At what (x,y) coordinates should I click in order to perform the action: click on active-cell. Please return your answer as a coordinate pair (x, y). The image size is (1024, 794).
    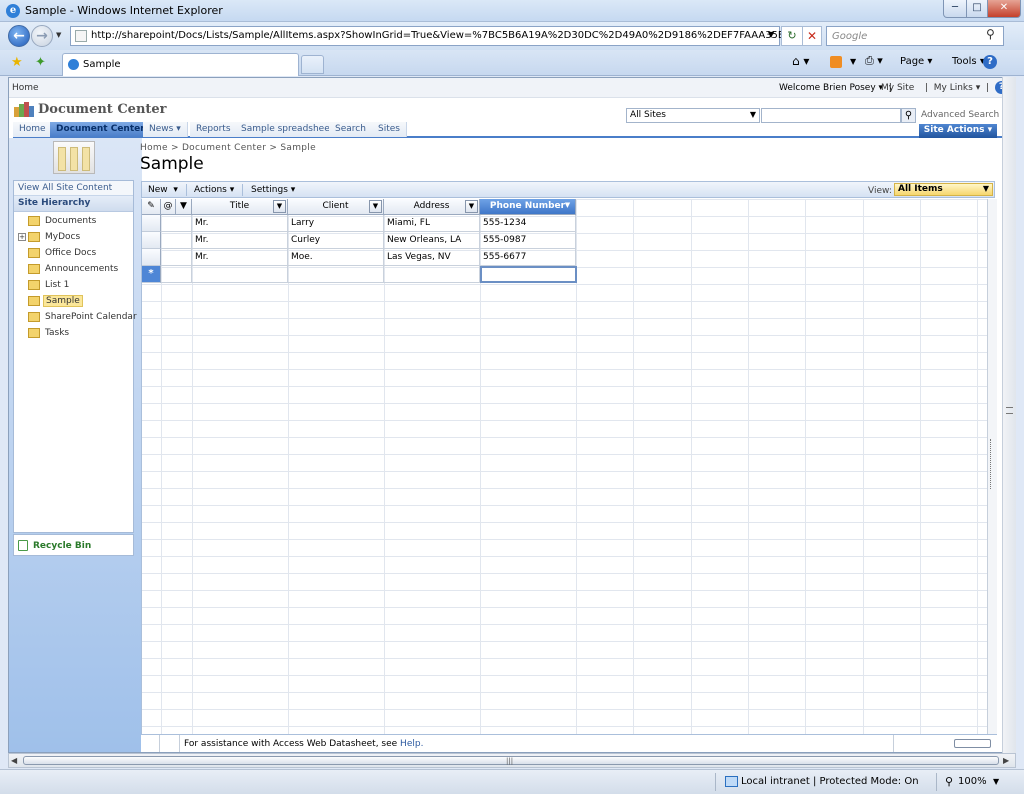
    Looking at the image, I should click on (528, 274).